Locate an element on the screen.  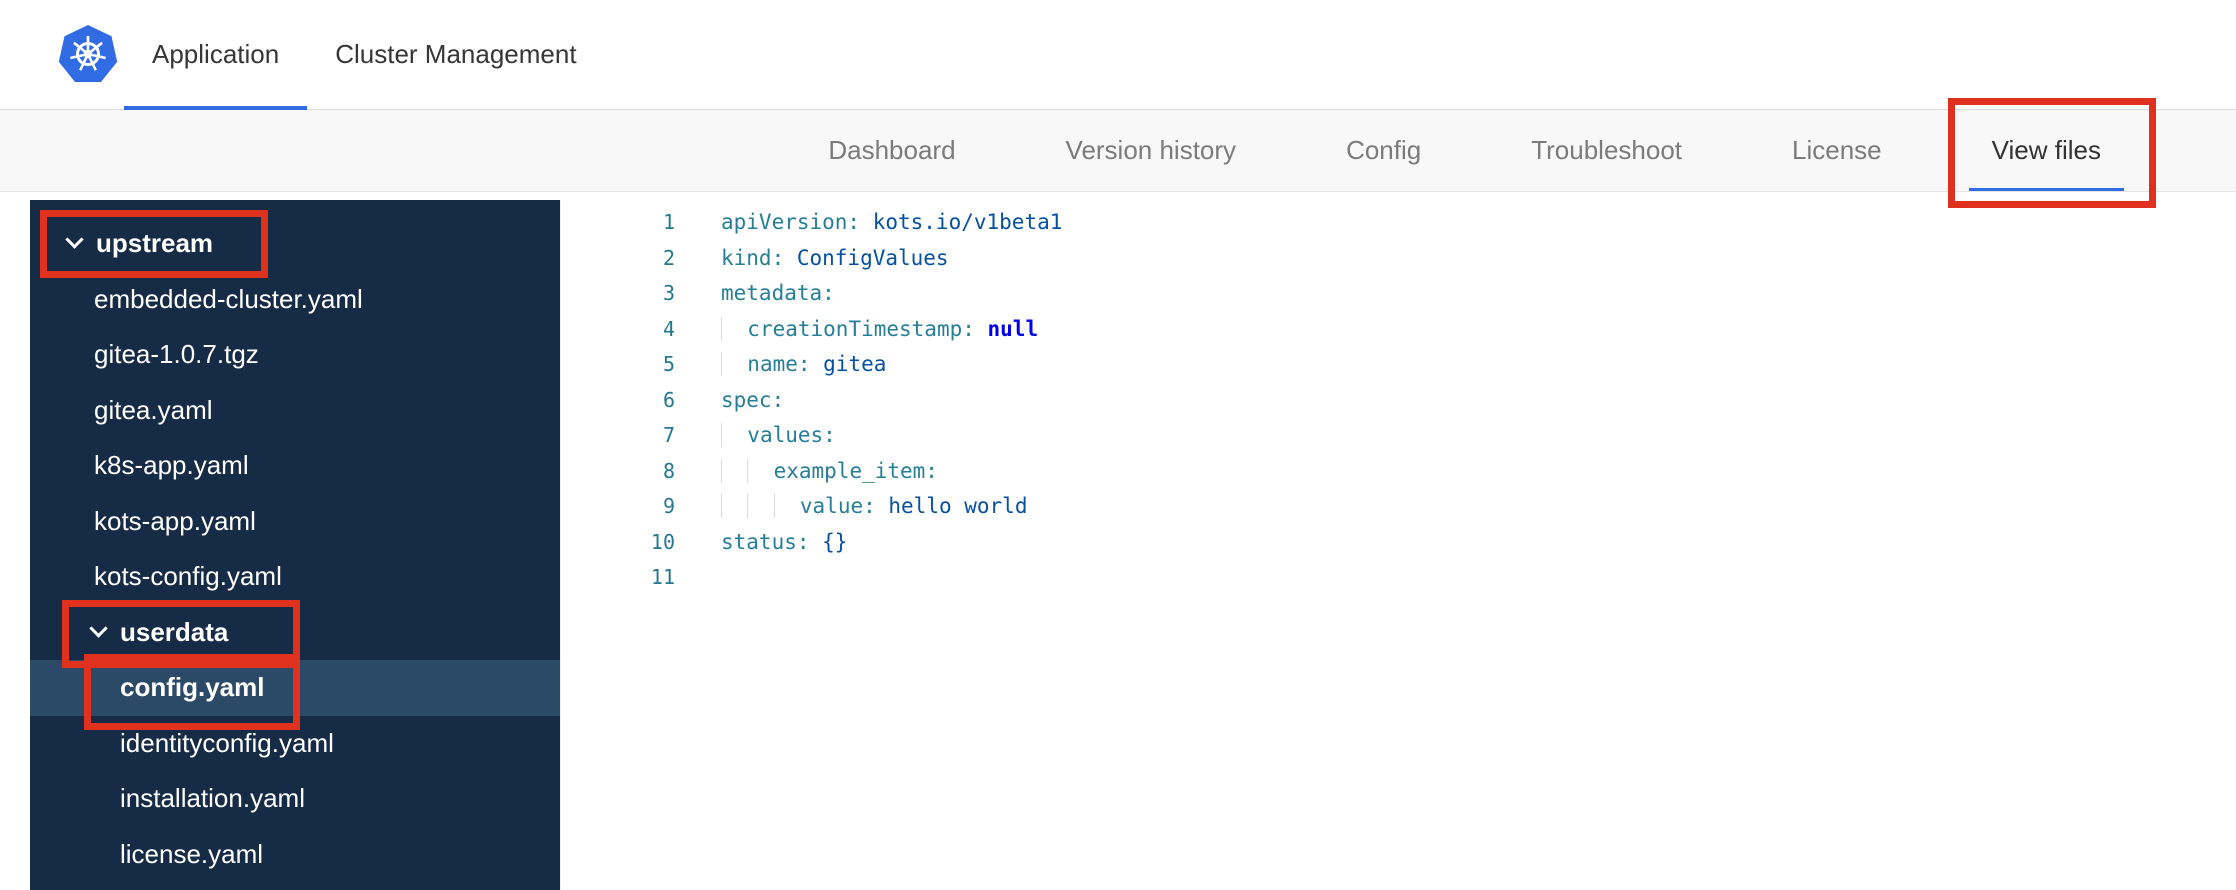
tree-file-identityconfig-yaml: identityconfig.yaml is located at coordinates (295, 744).